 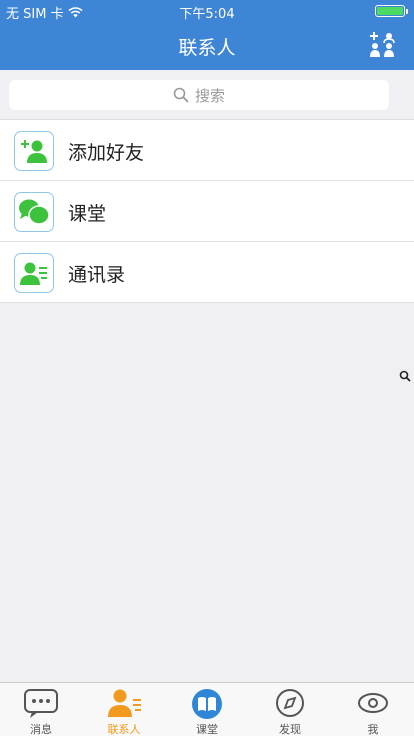 I want to click on battery-nub, so click(x=407, y=11).